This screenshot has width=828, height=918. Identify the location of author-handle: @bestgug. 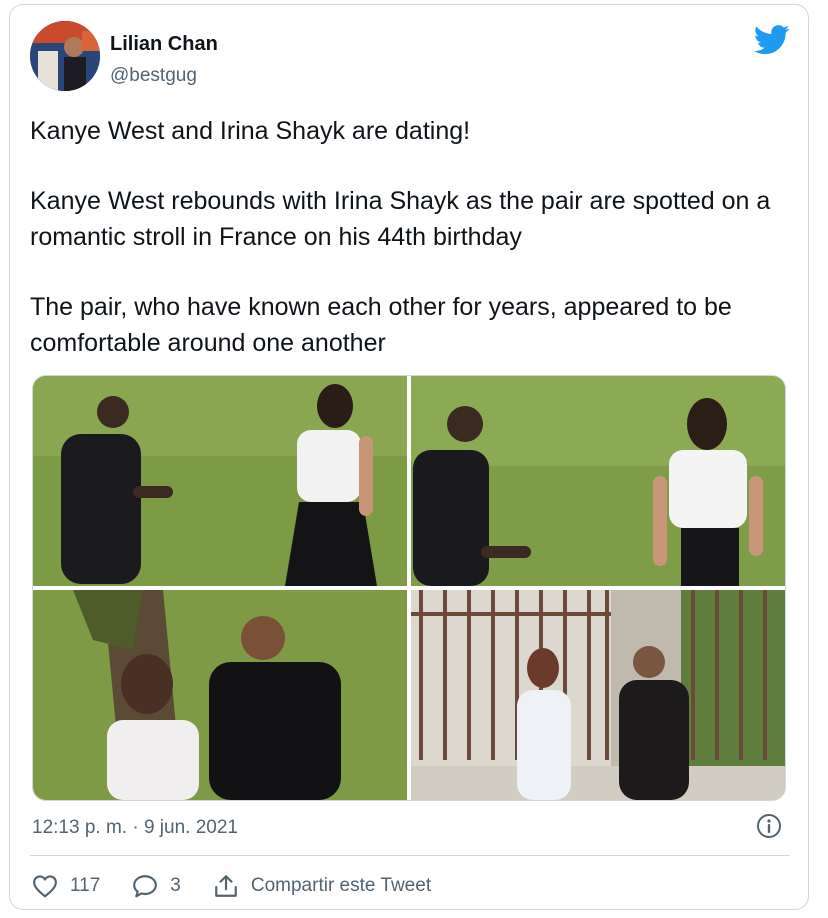
(153, 76).